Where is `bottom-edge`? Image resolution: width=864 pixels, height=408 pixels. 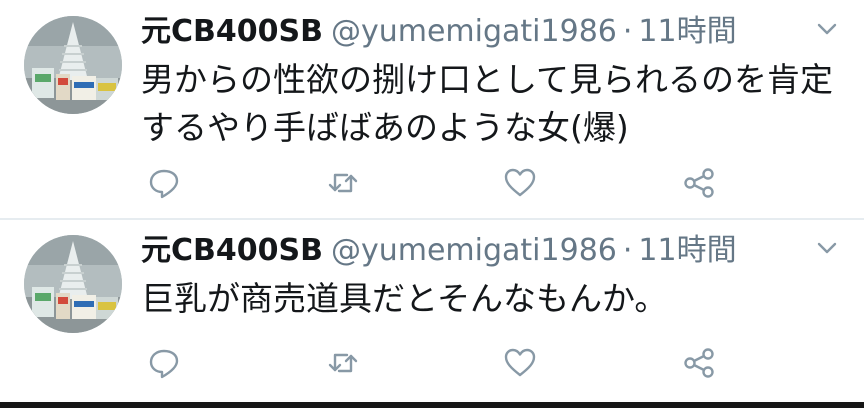
bottom-edge is located at coordinates (432, 405).